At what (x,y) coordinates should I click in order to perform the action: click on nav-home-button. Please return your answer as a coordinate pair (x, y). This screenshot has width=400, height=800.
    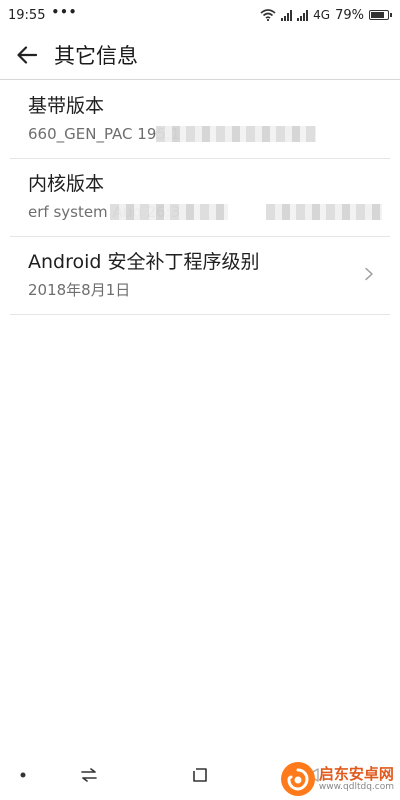
    Looking at the image, I should click on (200, 775).